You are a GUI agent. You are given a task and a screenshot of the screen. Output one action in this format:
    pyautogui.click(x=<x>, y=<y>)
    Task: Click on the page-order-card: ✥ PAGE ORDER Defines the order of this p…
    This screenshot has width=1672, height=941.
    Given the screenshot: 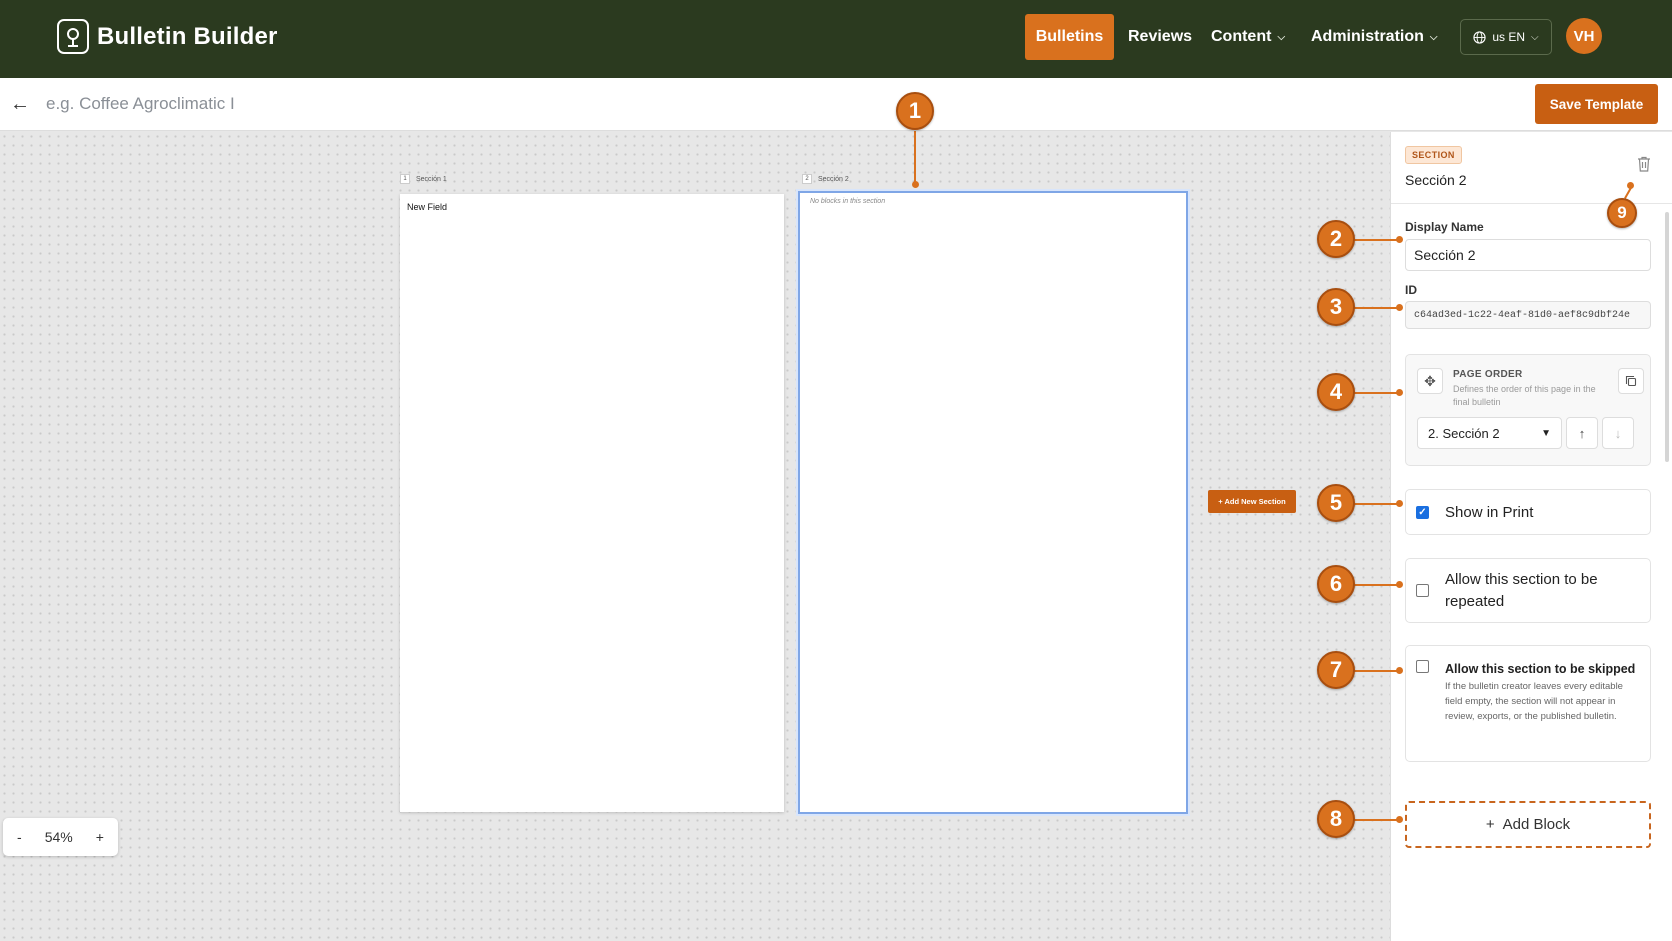 What is the action you would take?
    pyautogui.click(x=1528, y=410)
    